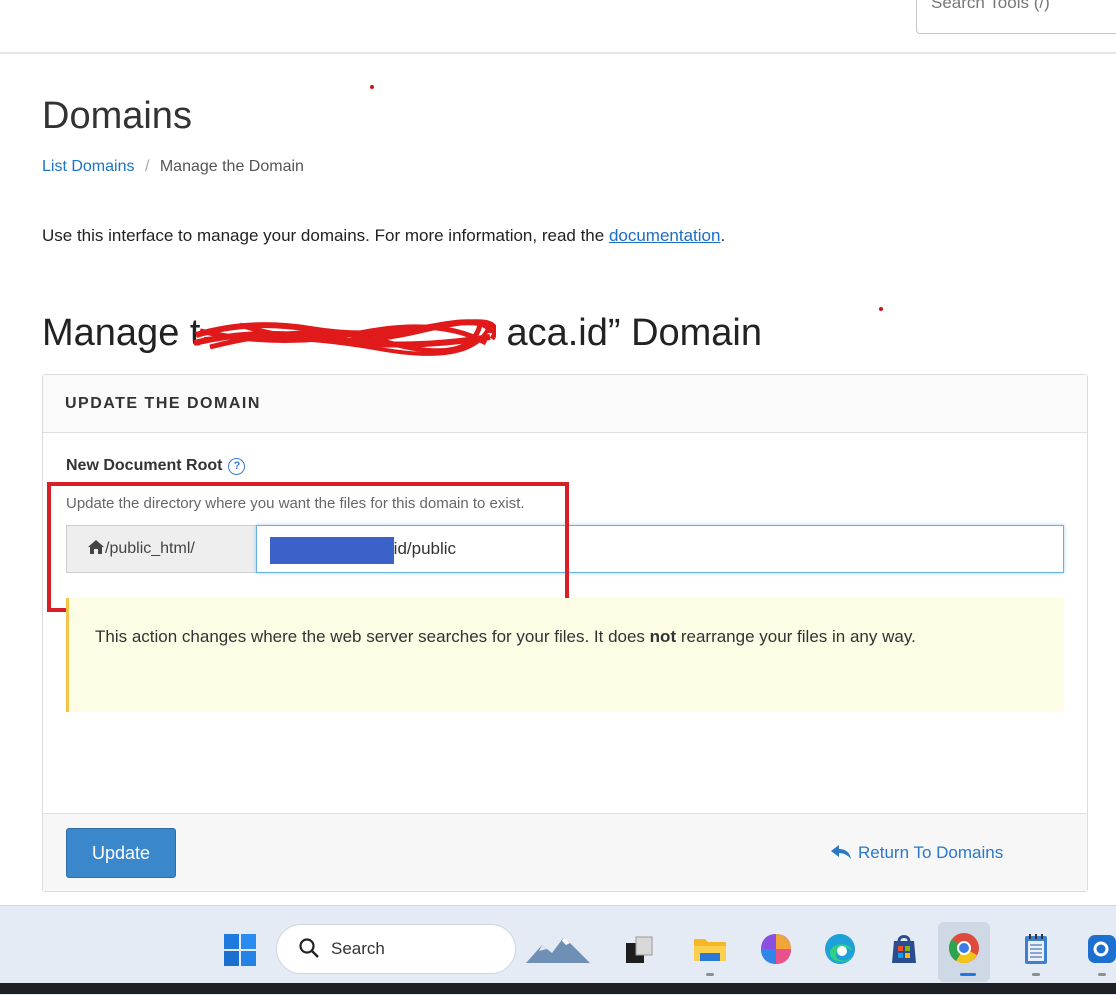 The height and width of the screenshot is (995, 1116). I want to click on return-to-domains-link: Return To Domains, so click(916, 853).